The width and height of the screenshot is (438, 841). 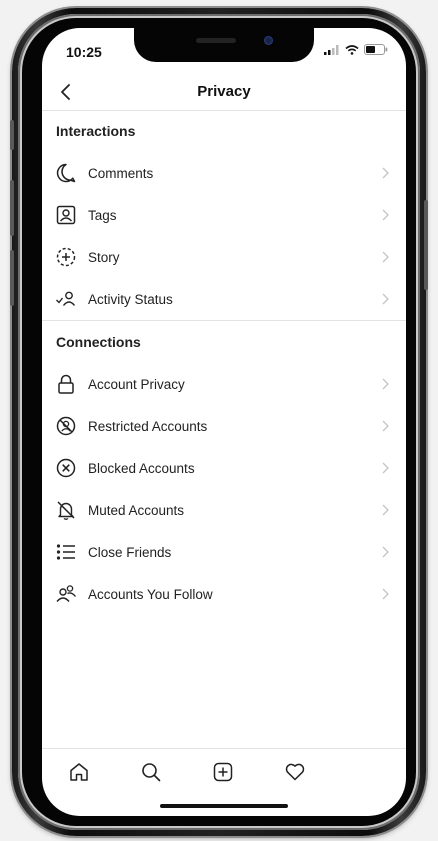 What do you see at coordinates (268, 40) in the screenshot?
I see `front-camera` at bounding box center [268, 40].